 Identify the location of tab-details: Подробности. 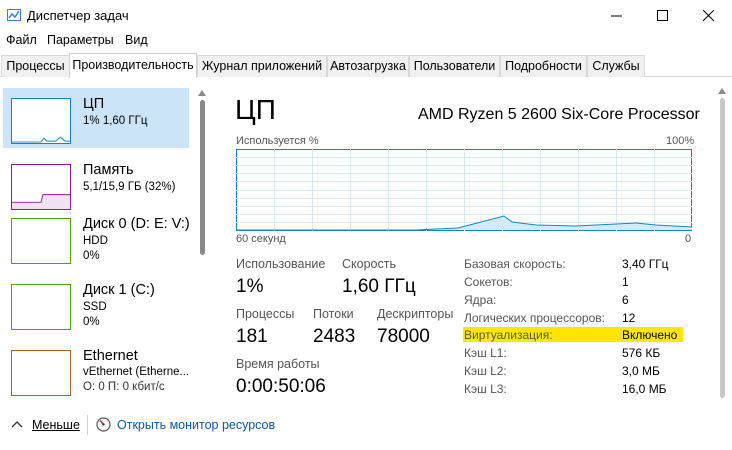
(543, 66).